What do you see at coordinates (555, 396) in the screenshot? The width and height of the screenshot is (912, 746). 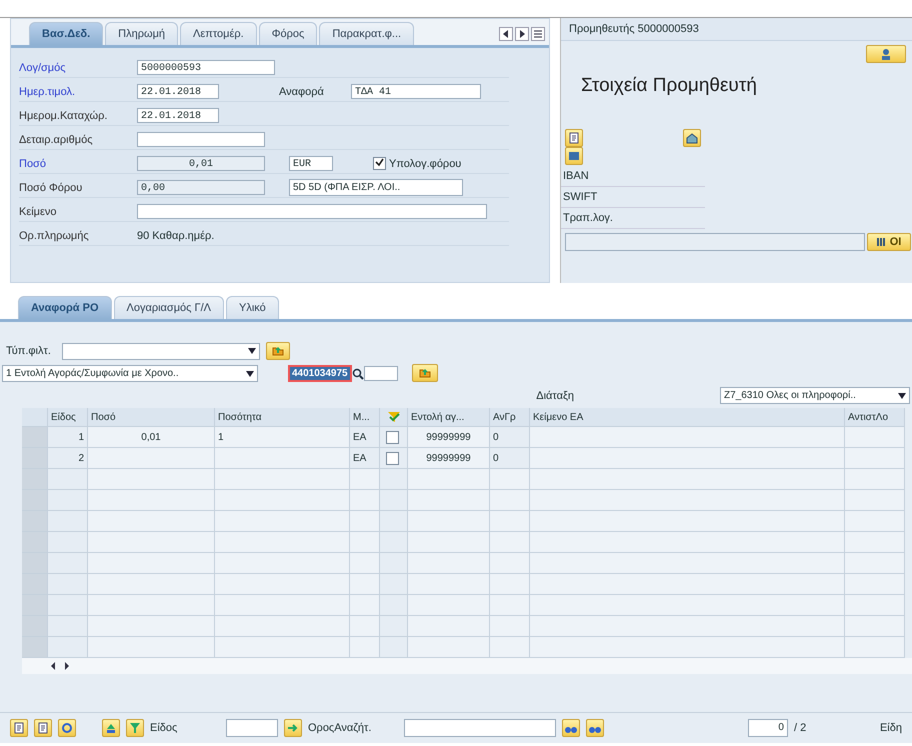 I see `field-label: Διάταξη` at bounding box center [555, 396].